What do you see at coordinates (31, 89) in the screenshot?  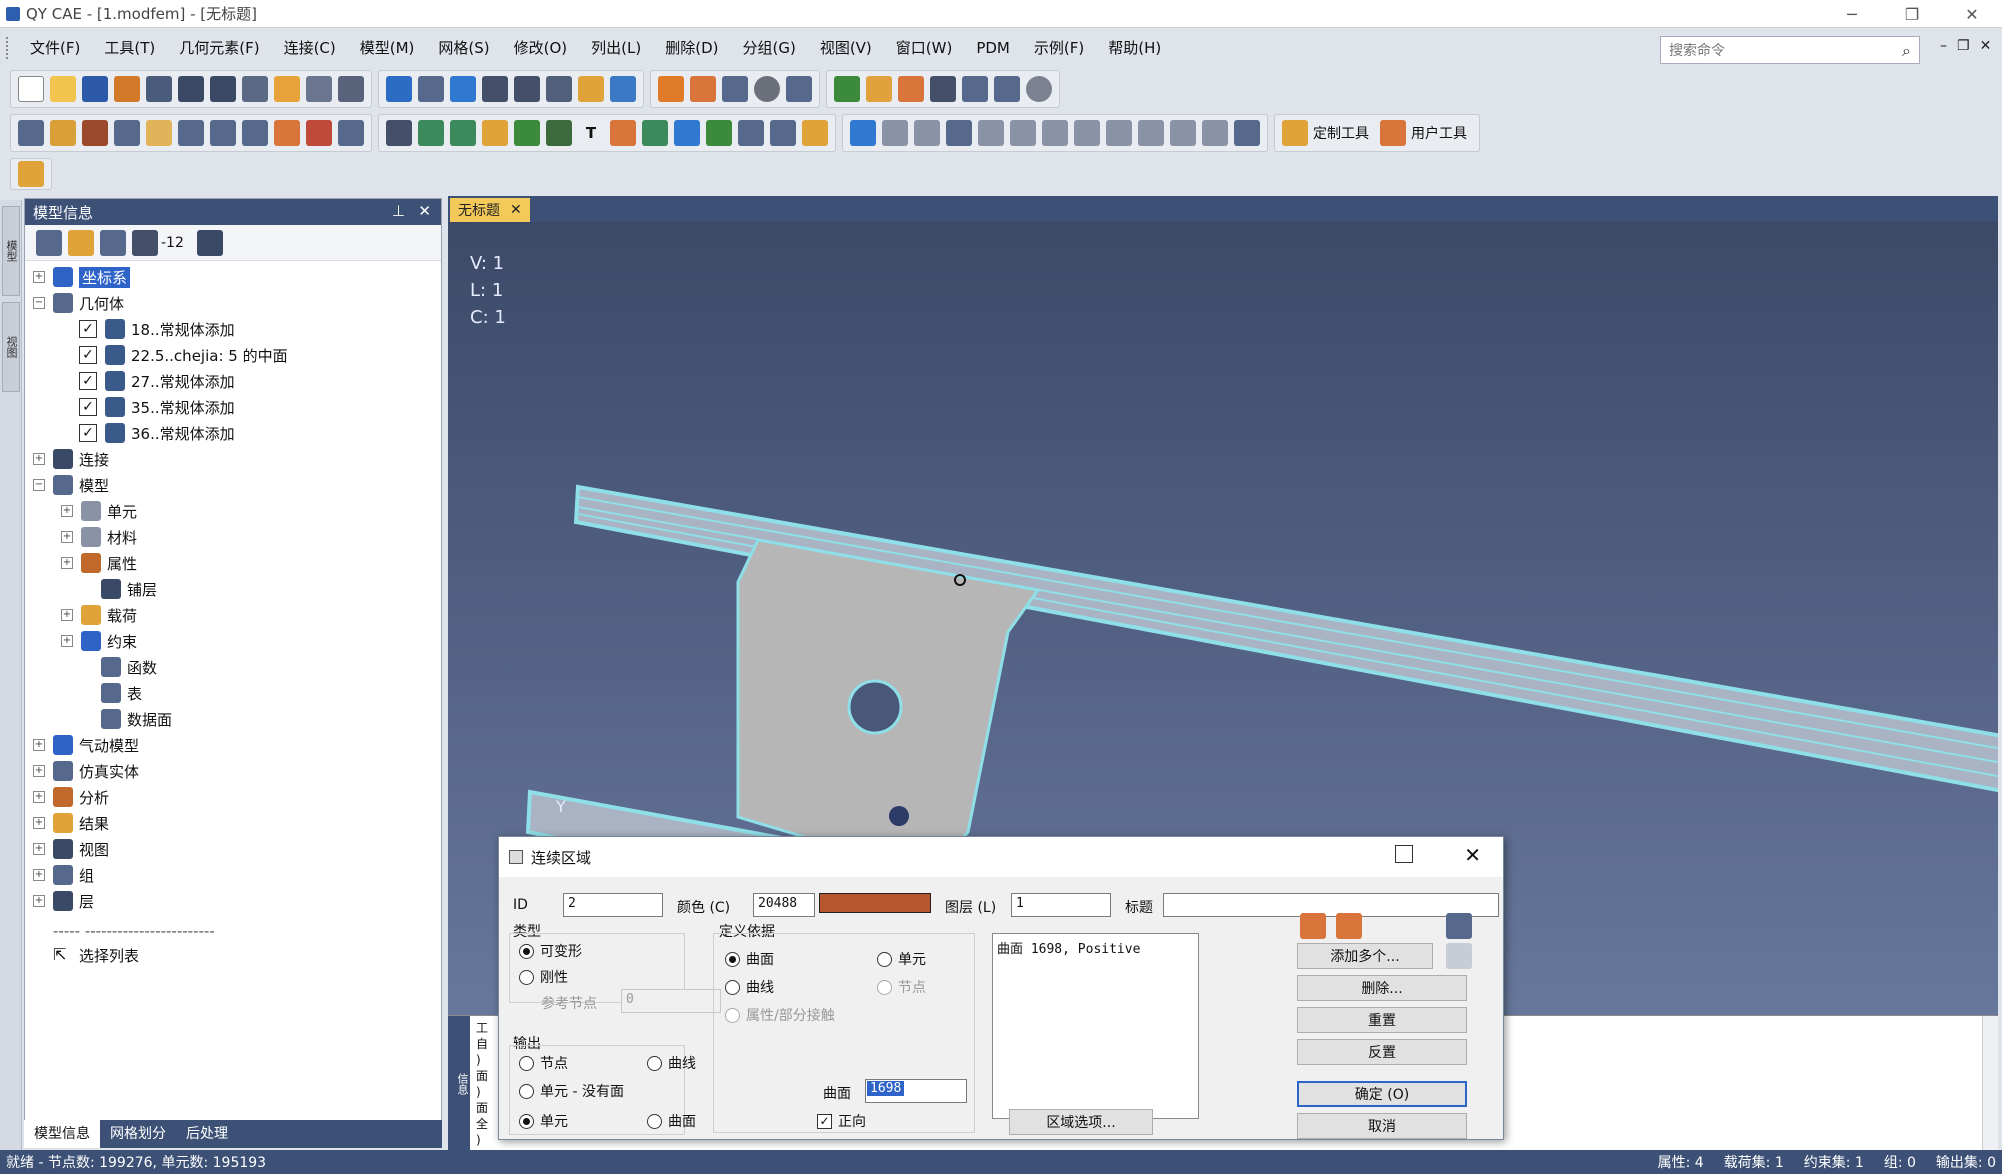 I see `new-file-icon` at bounding box center [31, 89].